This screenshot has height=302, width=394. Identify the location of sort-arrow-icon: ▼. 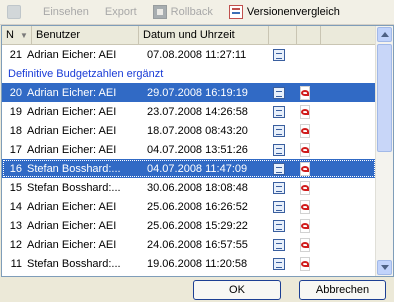
(24, 35).